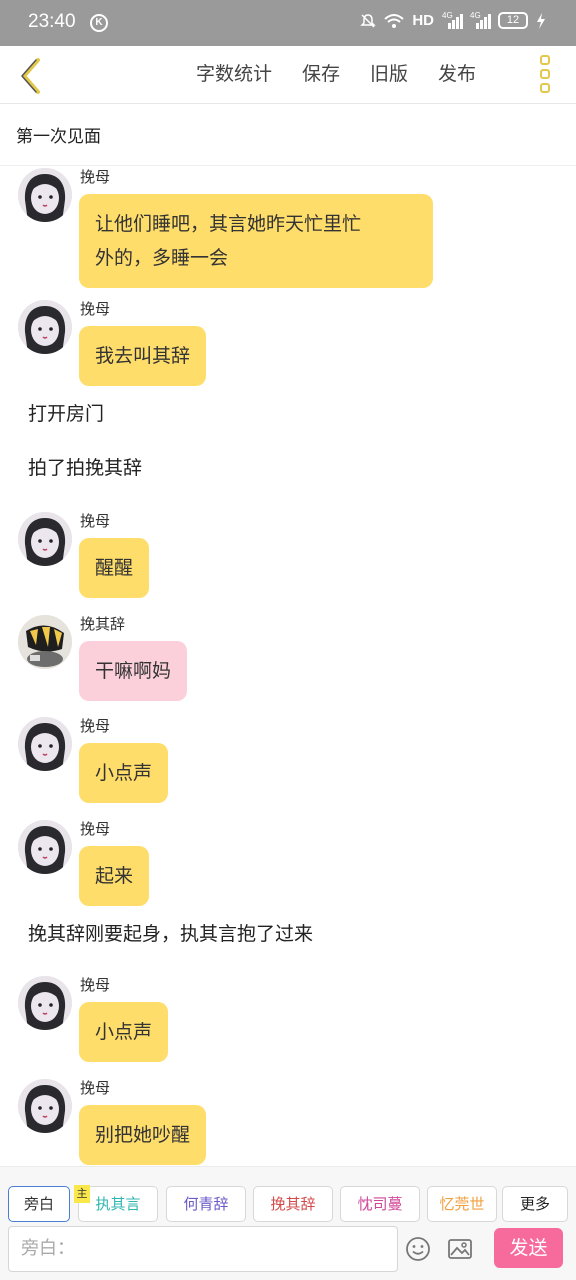 This screenshot has width=576, height=1280. I want to click on send-button: 发送, so click(528, 1248).